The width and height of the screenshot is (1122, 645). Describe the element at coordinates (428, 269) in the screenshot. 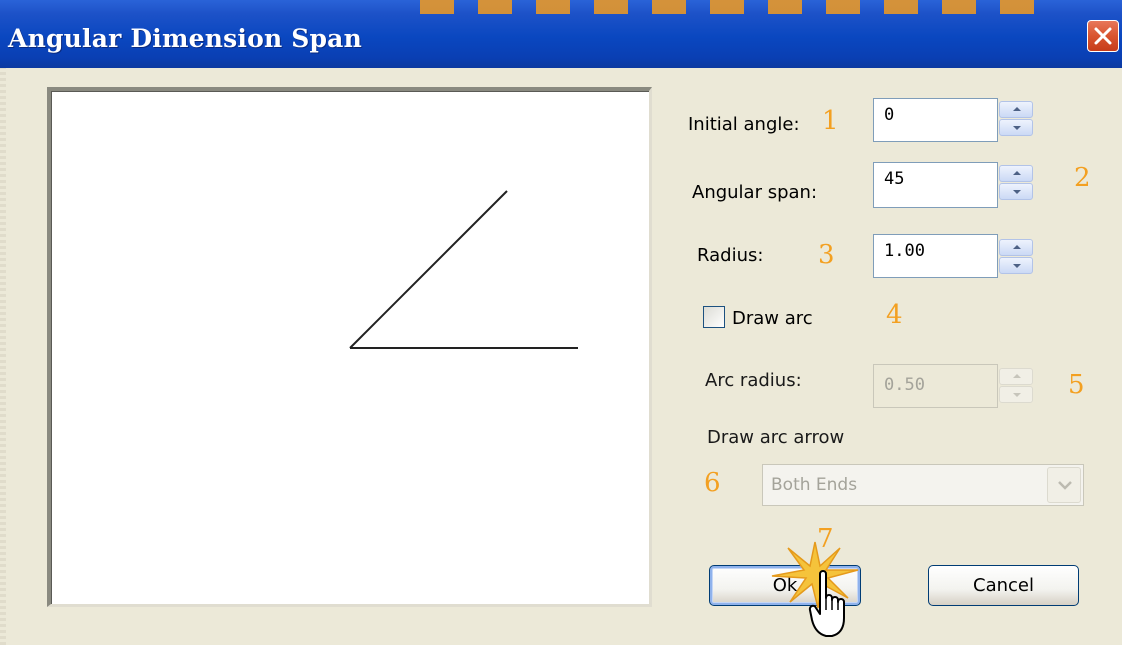

I see `span-ray` at that location.